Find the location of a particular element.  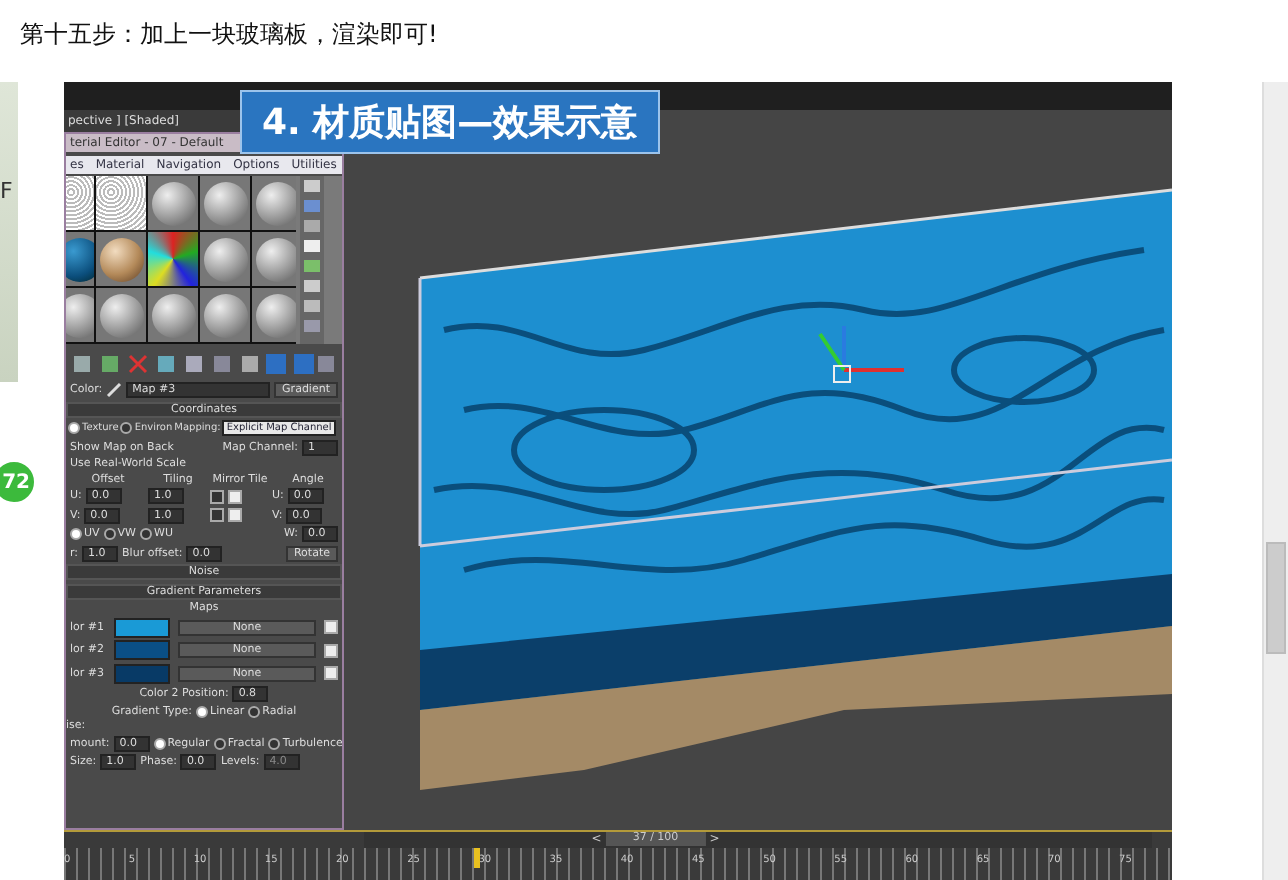

transform-gizmo-icon is located at coordinates (861, 354).